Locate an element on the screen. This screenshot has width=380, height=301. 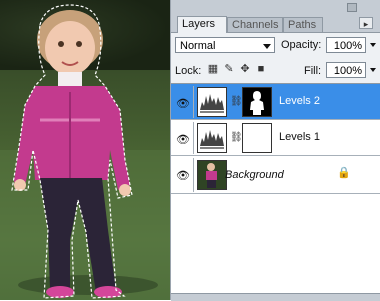
lock-position-icon: ✥ is located at coordinates (245, 69).